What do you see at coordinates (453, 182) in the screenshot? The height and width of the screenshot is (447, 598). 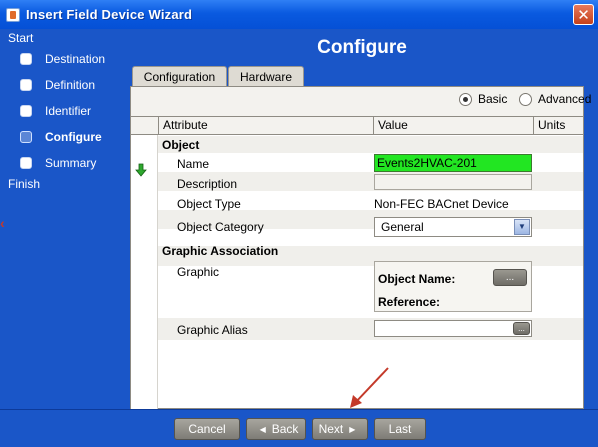 I see `description-value-field` at bounding box center [453, 182].